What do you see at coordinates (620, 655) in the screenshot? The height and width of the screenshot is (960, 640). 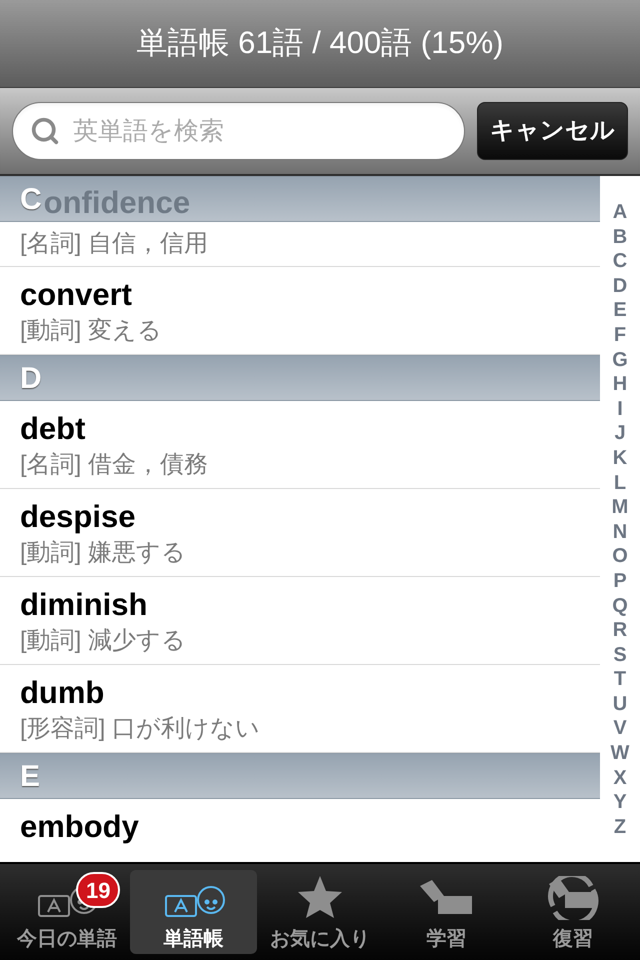 I see `index-letter: S` at bounding box center [620, 655].